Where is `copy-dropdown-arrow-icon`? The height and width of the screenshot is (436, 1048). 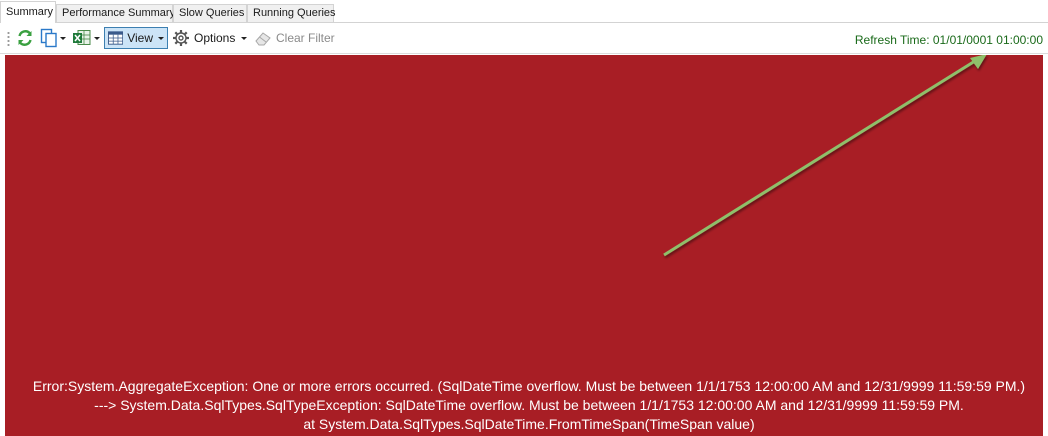 copy-dropdown-arrow-icon is located at coordinates (63, 38).